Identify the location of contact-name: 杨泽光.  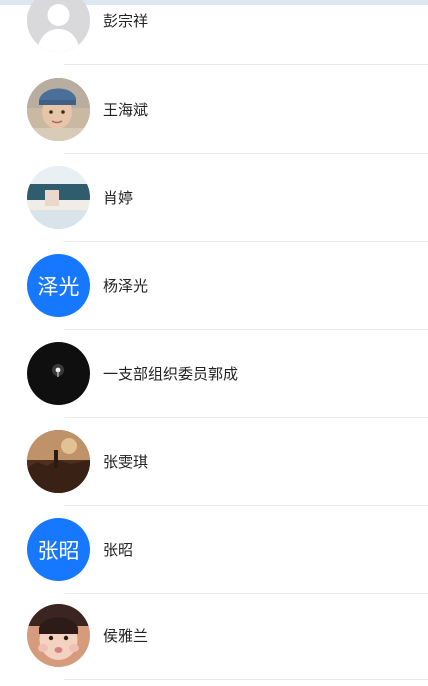
(126, 286).